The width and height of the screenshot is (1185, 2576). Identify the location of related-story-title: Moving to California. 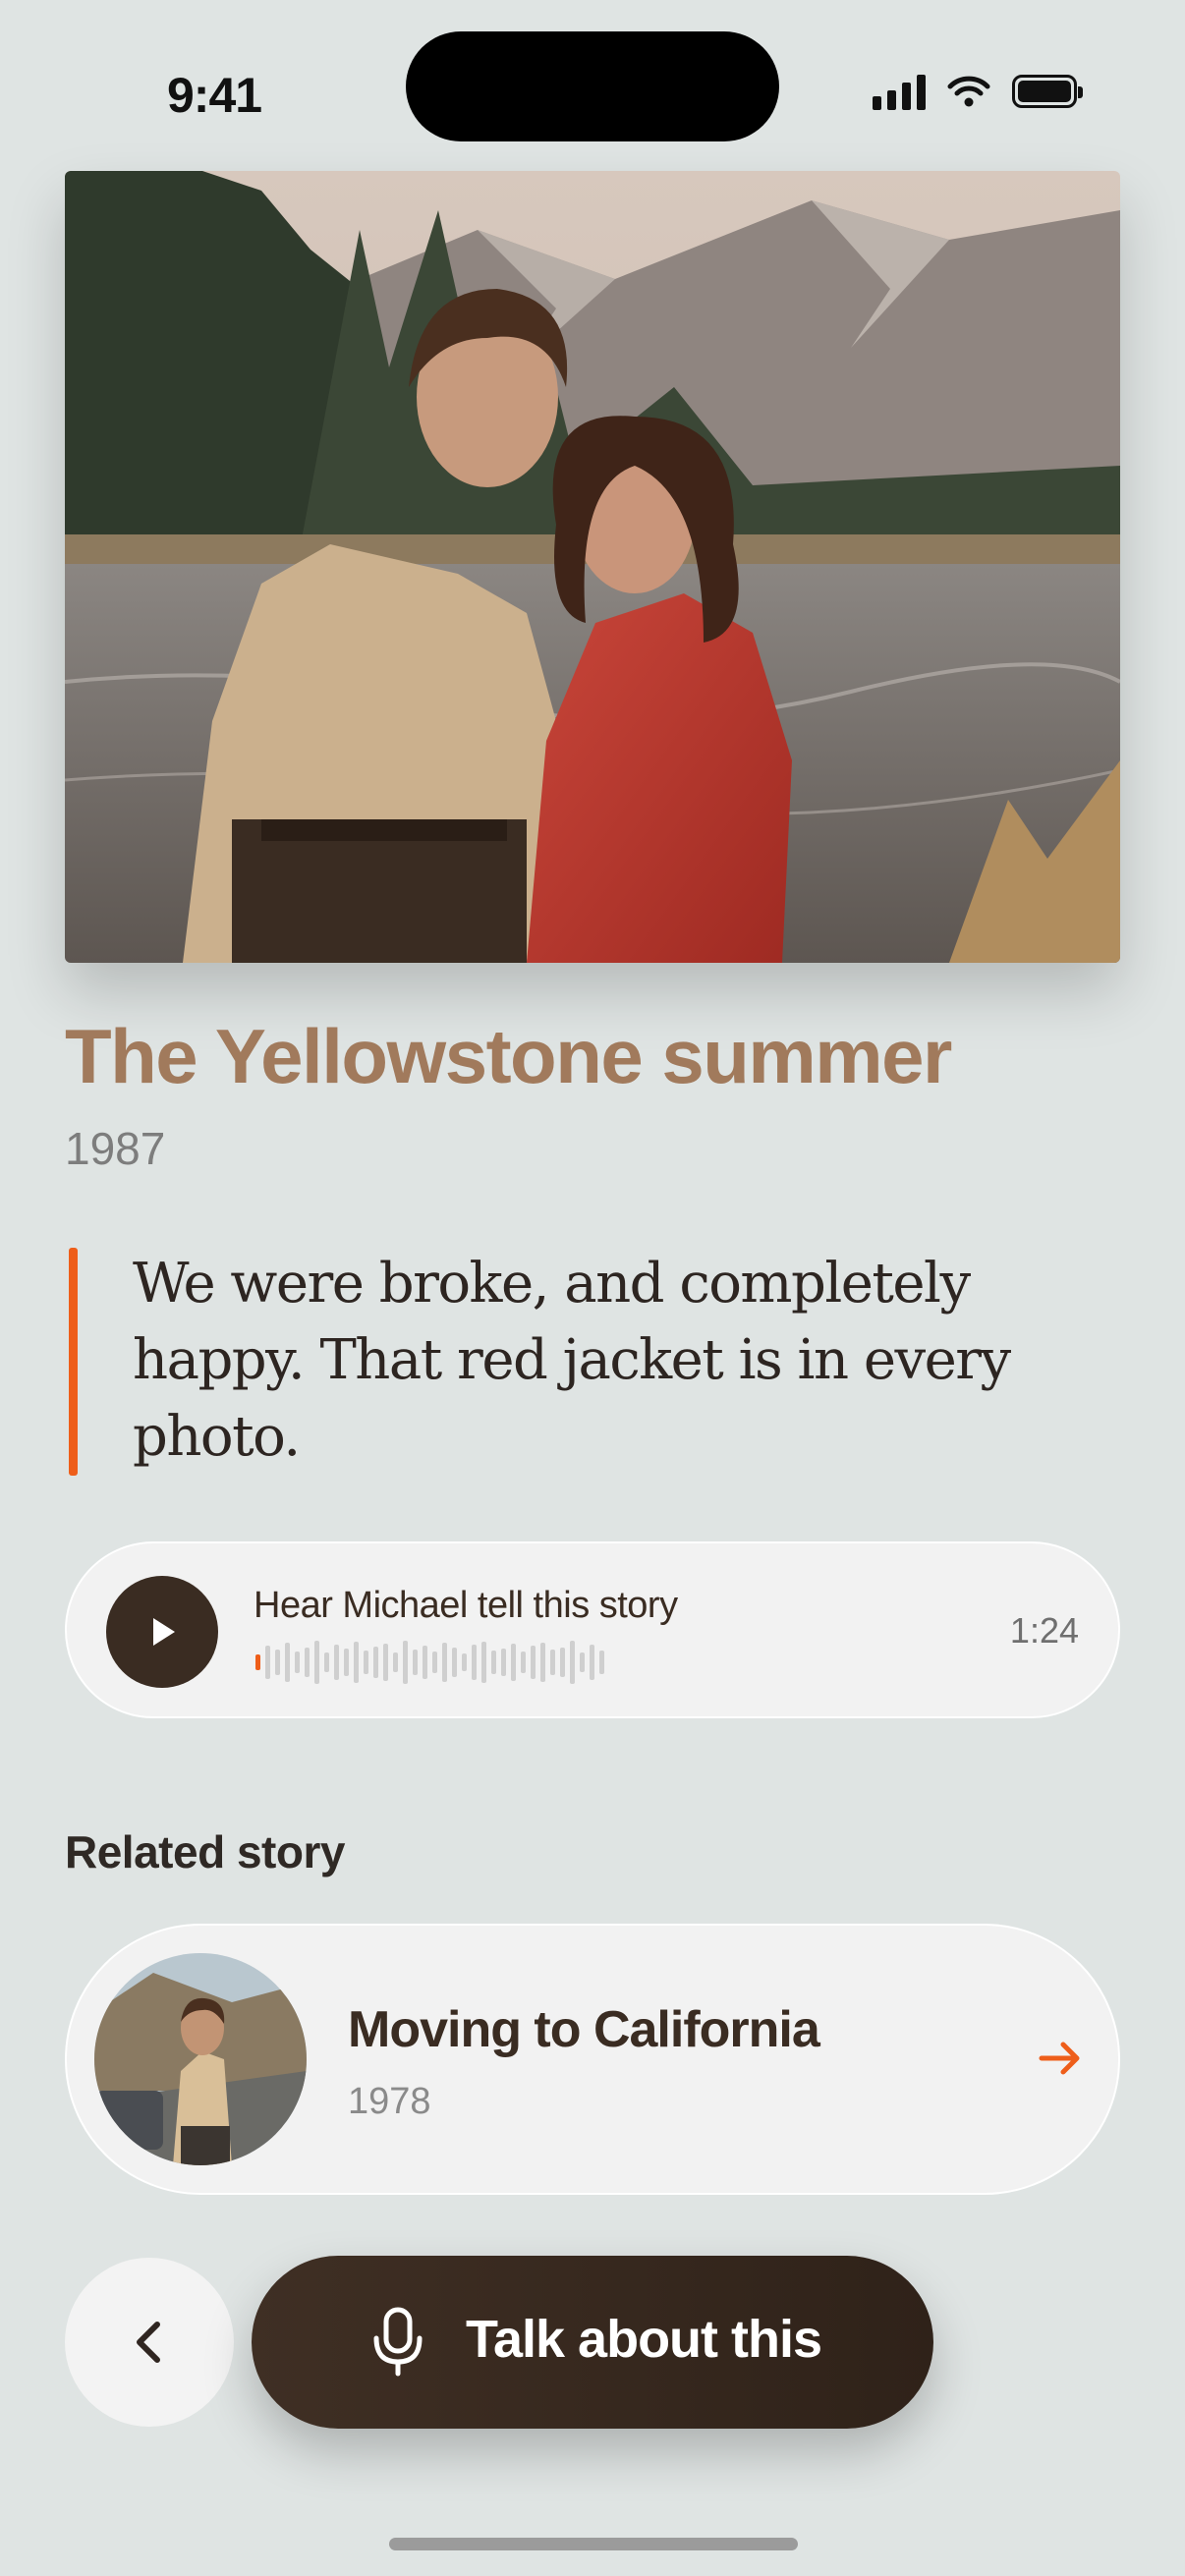
(584, 2029).